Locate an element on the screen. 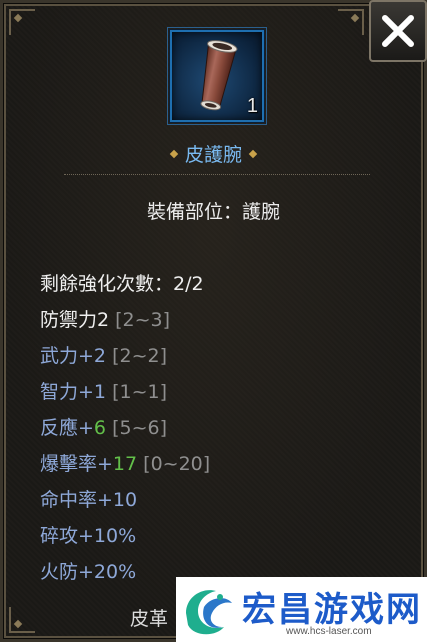 The image size is (427, 642). stat-enhance-count: 剩餘強化次數：2/2 is located at coordinates (122, 284).